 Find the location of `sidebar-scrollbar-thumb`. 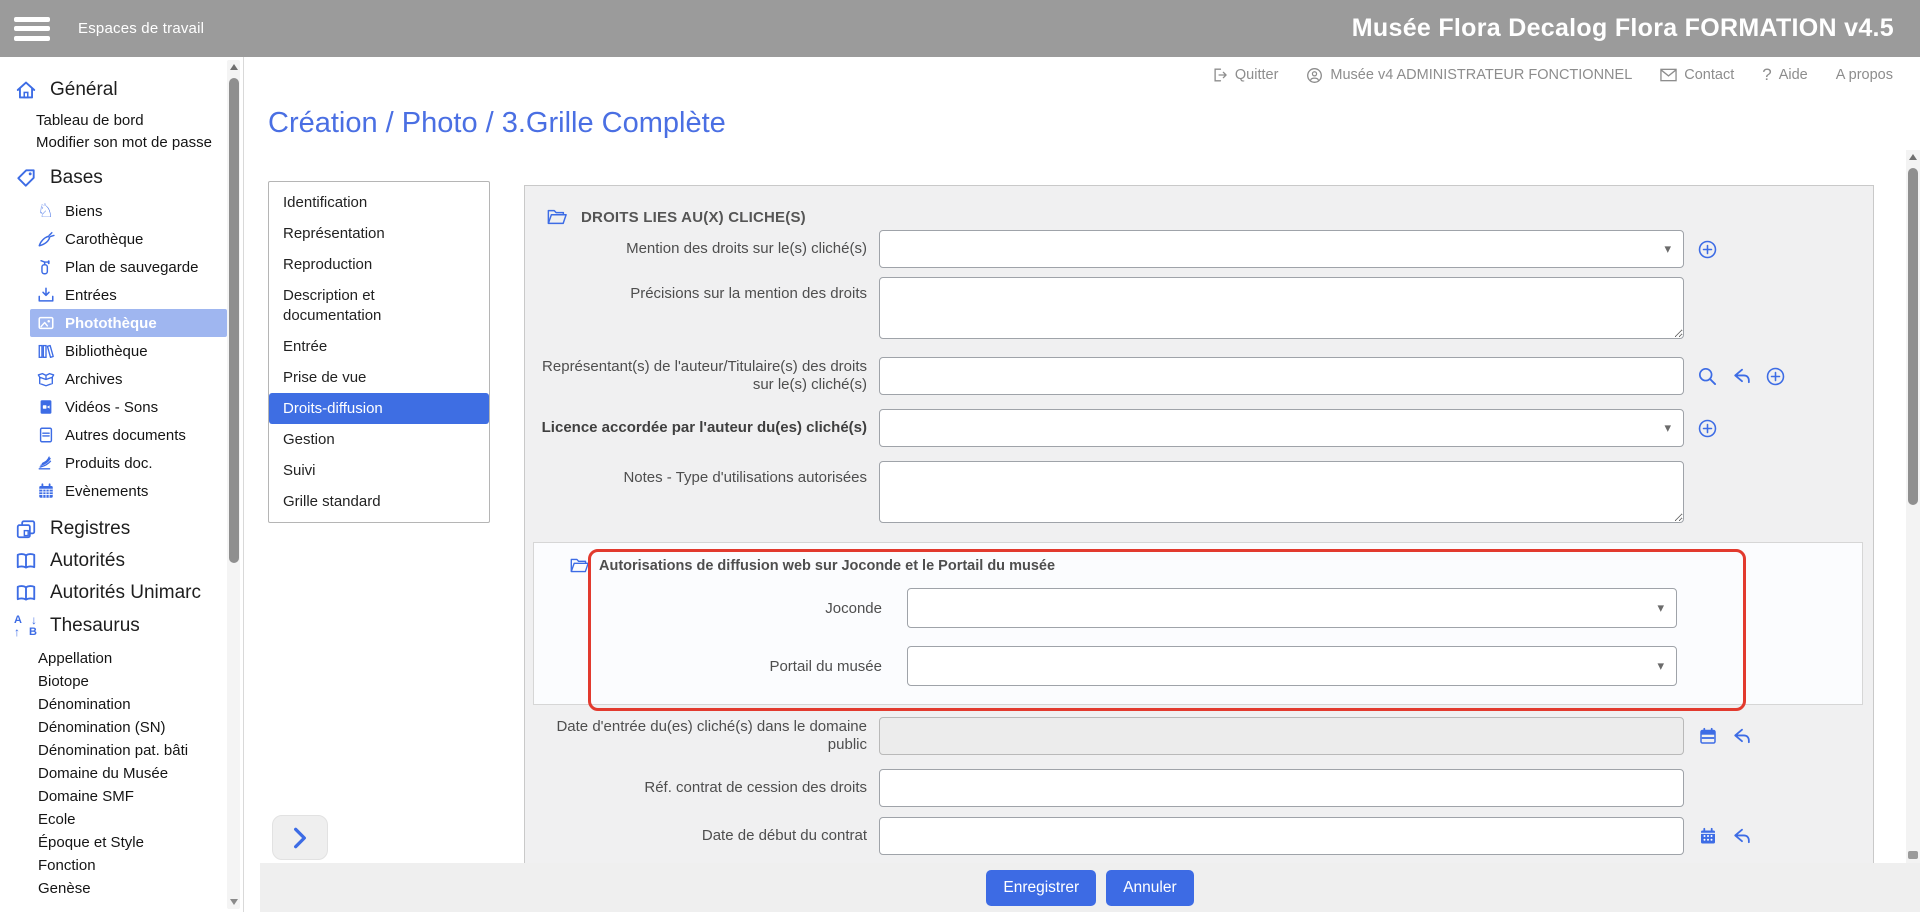

sidebar-scrollbar-thumb is located at coordinates (233, 320).